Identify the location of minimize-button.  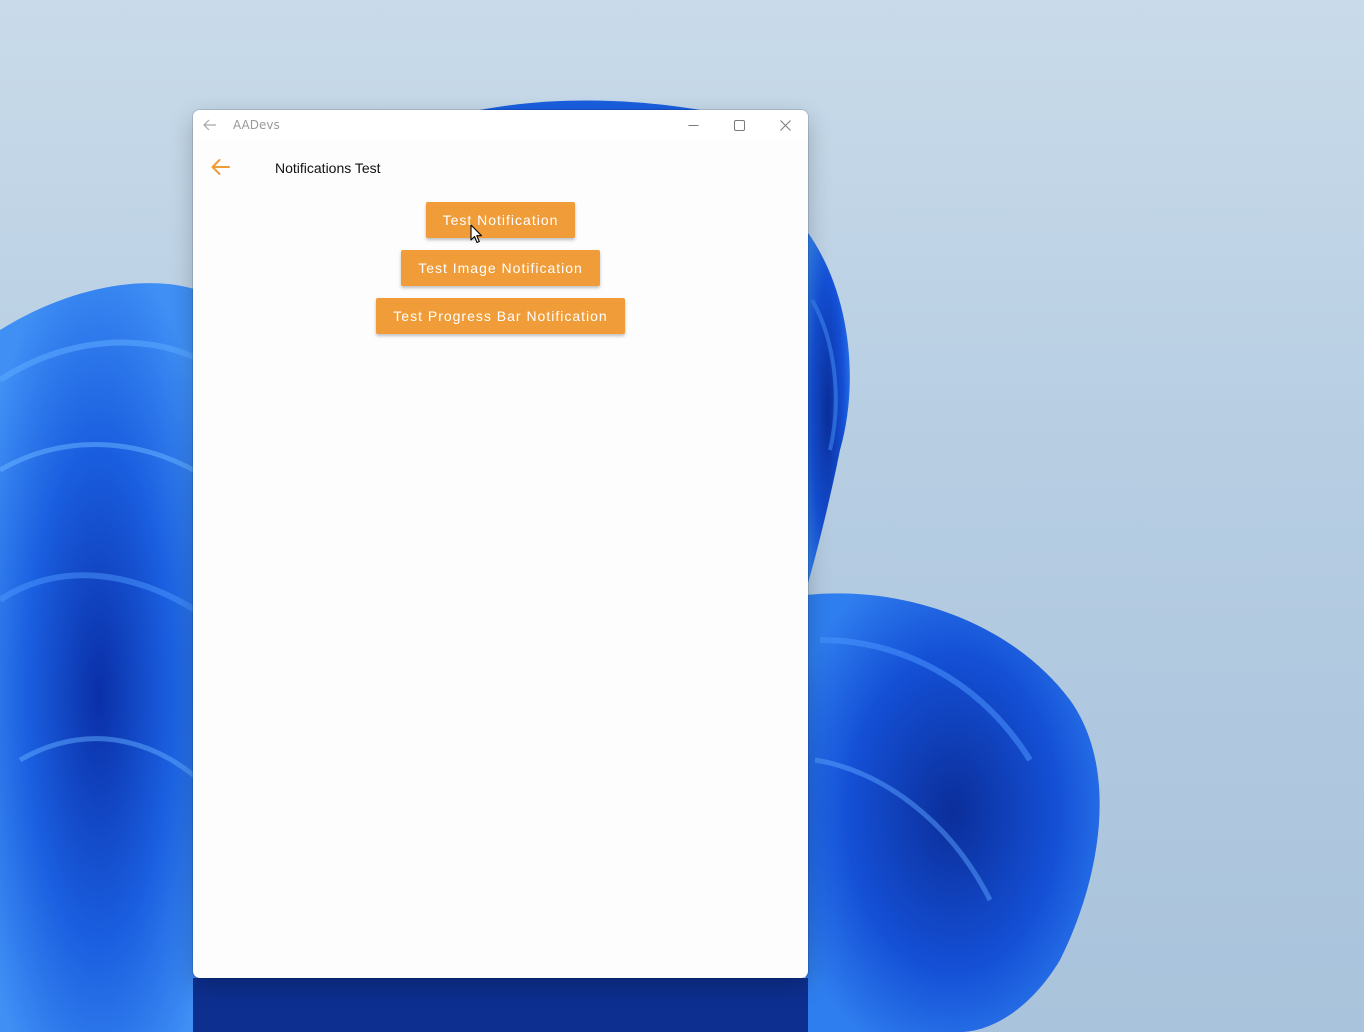
(693, 125).